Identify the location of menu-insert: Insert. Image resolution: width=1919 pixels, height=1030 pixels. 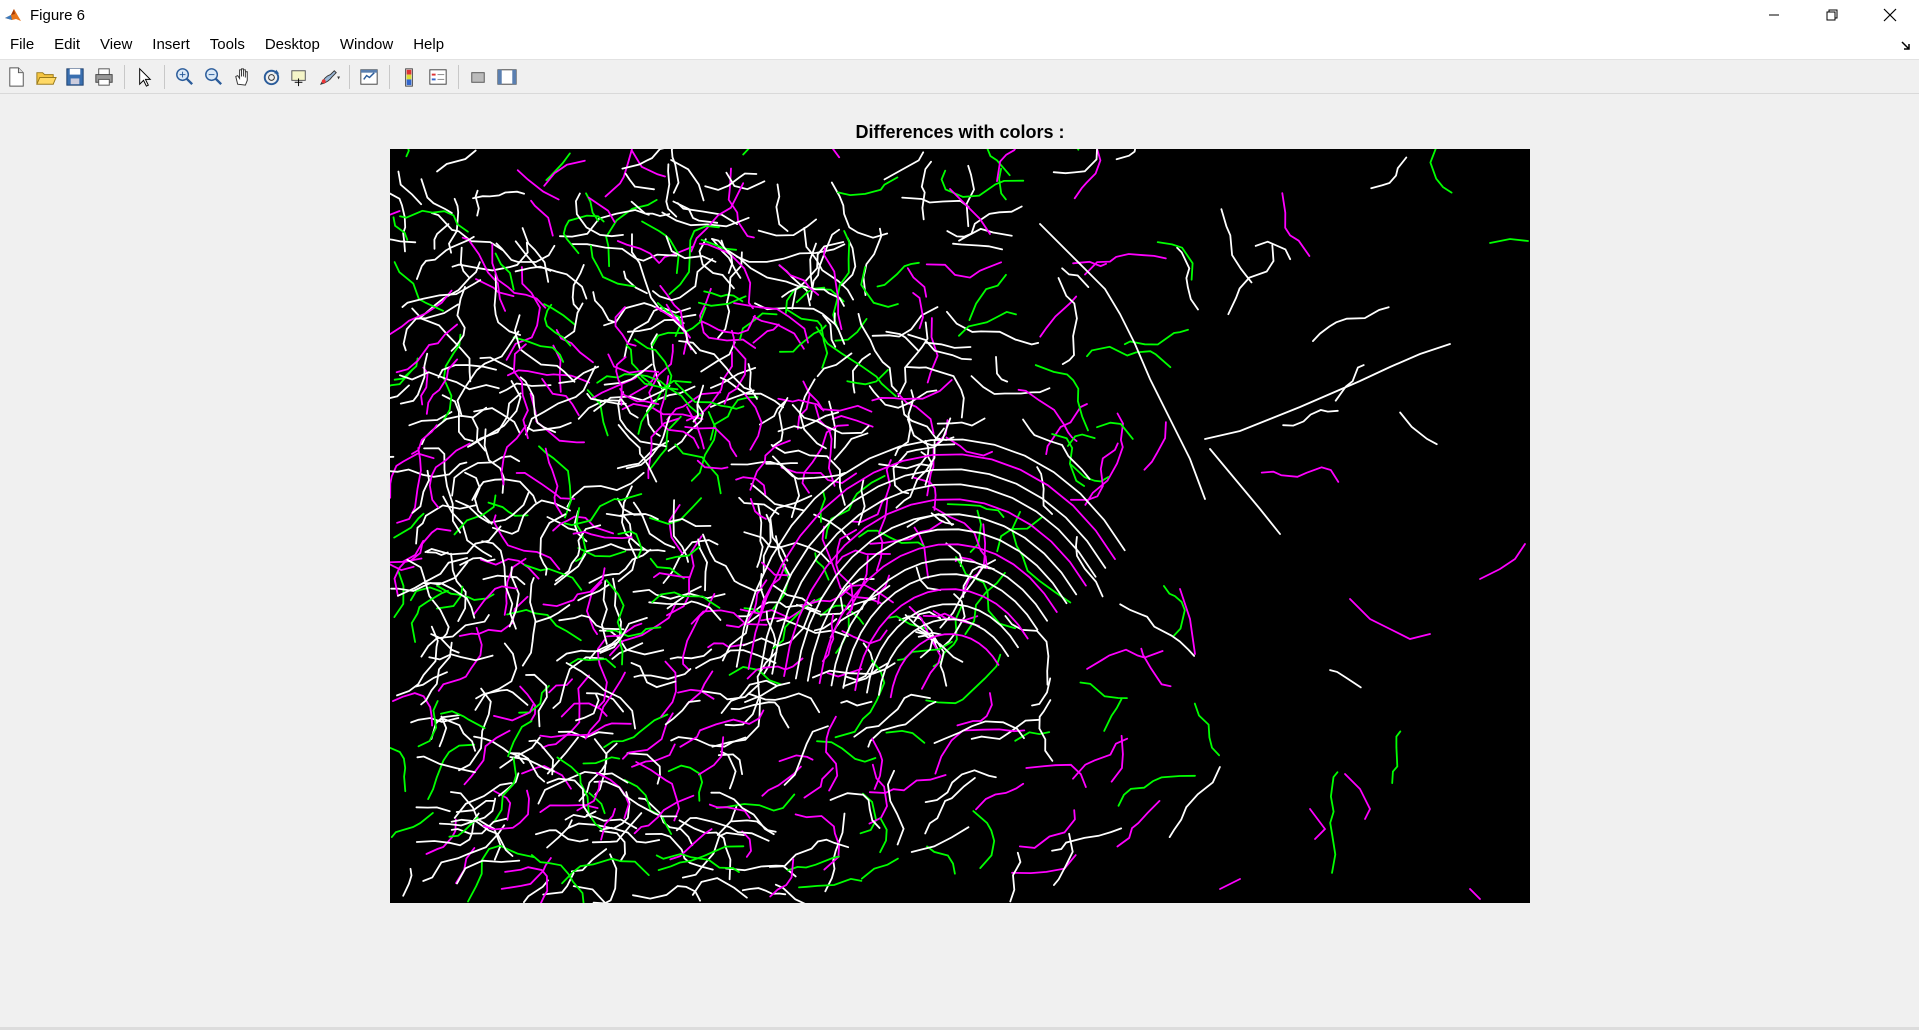
(171, 45).